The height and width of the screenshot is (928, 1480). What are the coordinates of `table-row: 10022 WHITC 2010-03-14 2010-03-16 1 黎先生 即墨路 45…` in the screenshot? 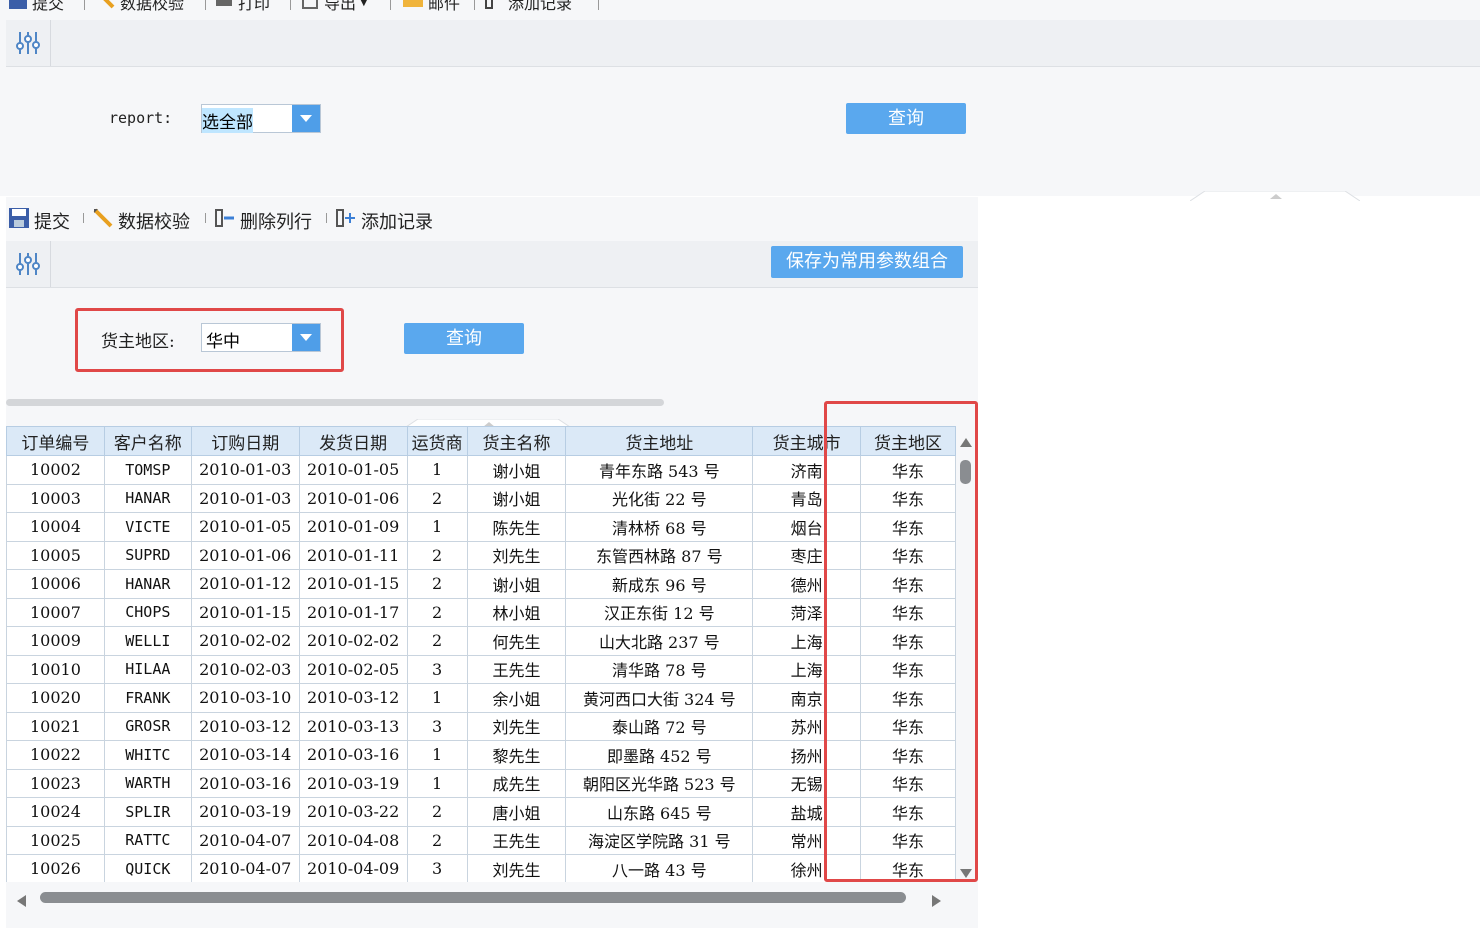 It's located at (481, 755).